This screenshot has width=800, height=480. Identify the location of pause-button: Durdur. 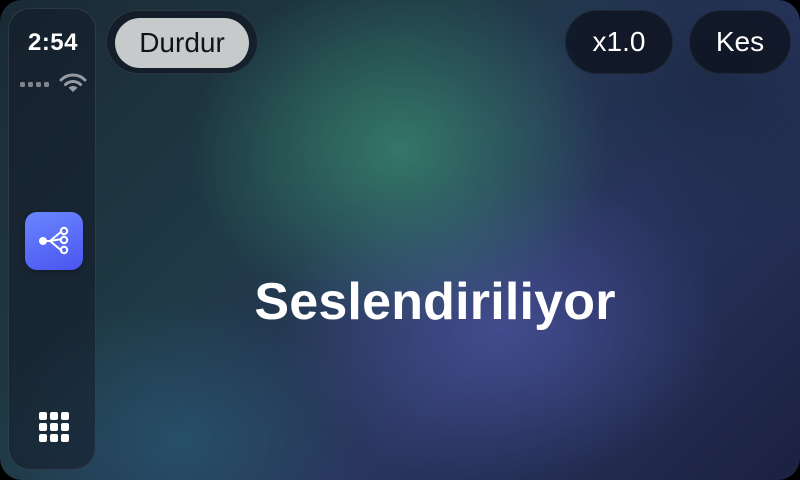
(182, 43).